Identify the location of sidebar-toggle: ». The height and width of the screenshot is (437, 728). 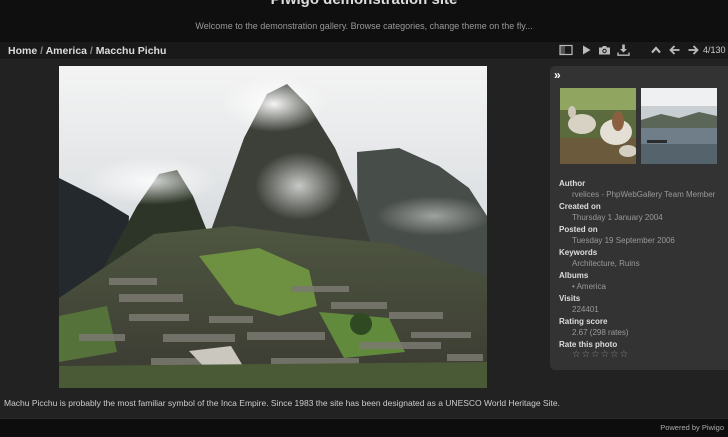
(557, 75).